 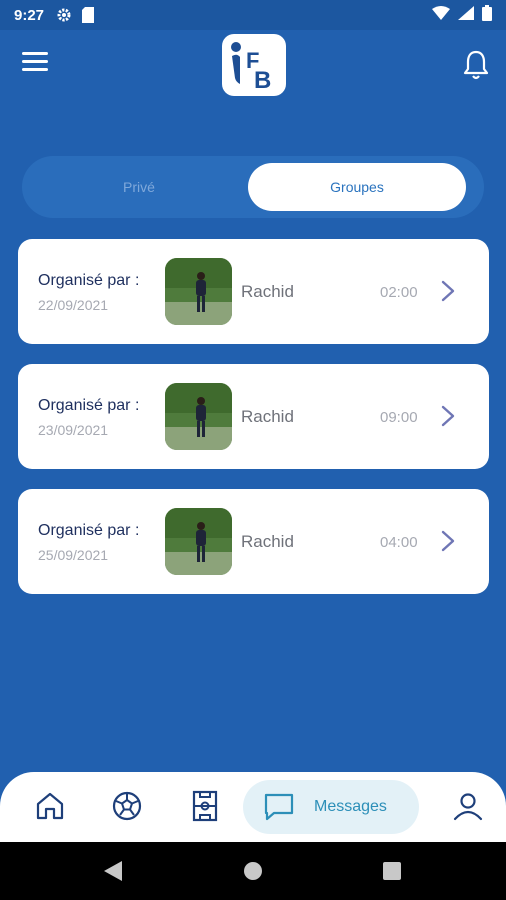 What do you see at coordinates (73, 430) in the screenshot?
I see `event-date: 23/09/2021` at bounding box center [73, 430].